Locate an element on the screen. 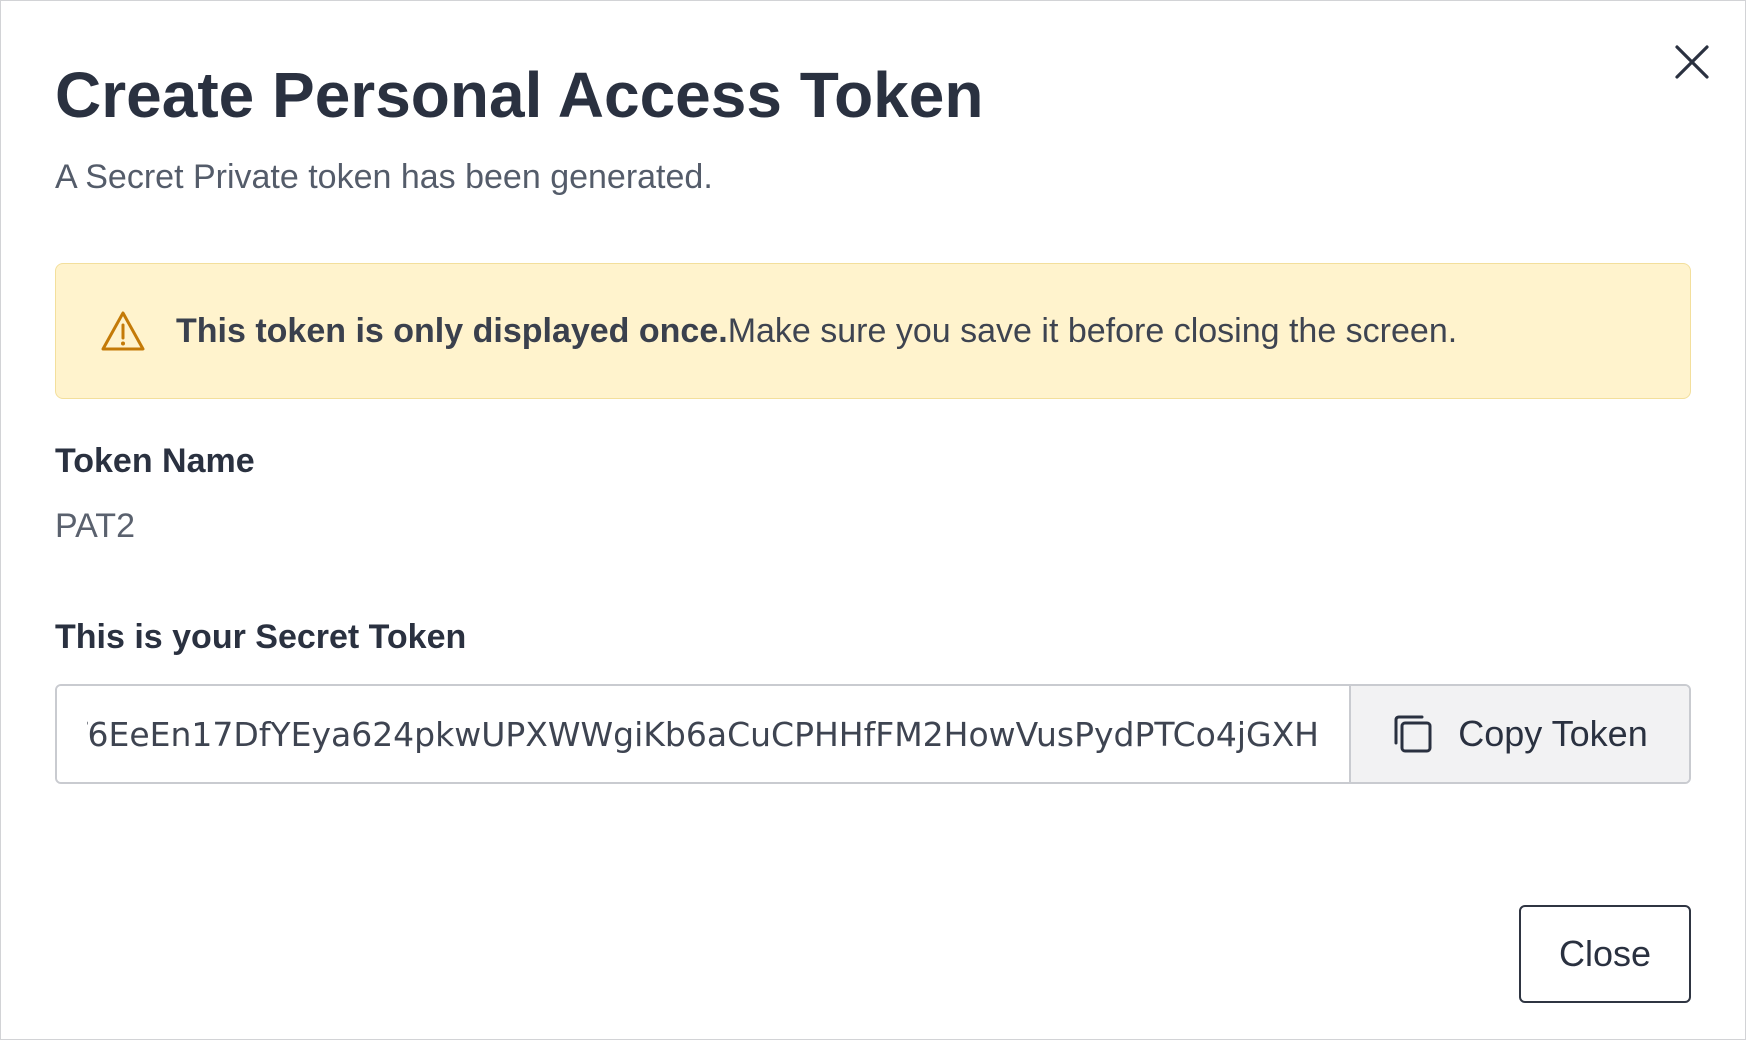 The height and width of the screenshot is (1042, 1748). secret-token-label: This is your Secret Token is located at coordinates (261, 637).